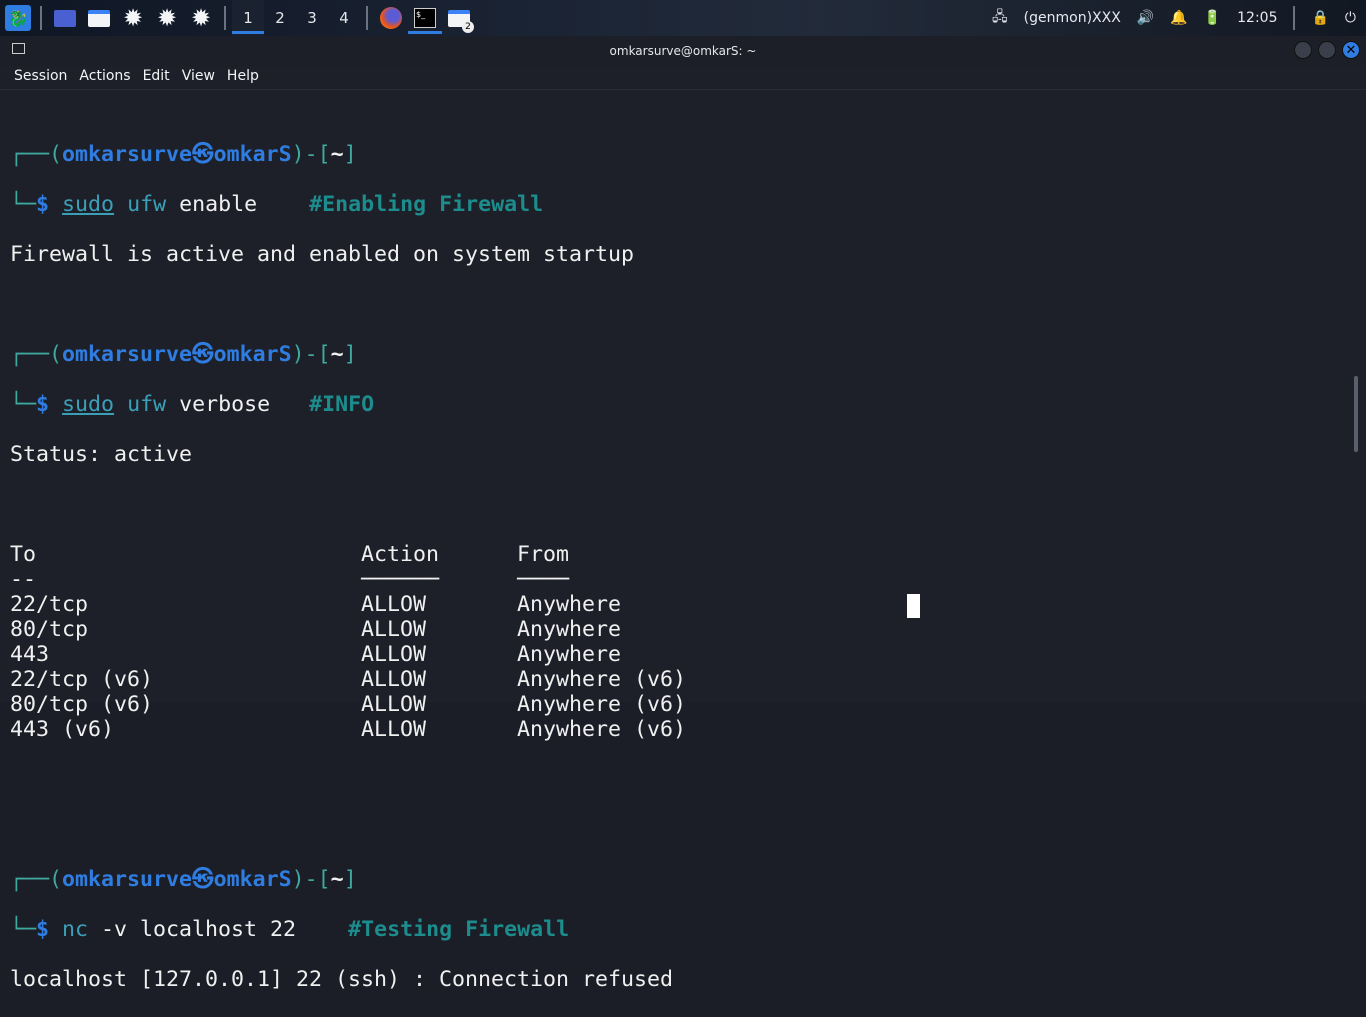 The width and height of the screenshot is (1366, 1017). What do you see at coordinates (439, 579) in the screenshot?
I see `table-cell: ──────` at bounding box center [439, 579].